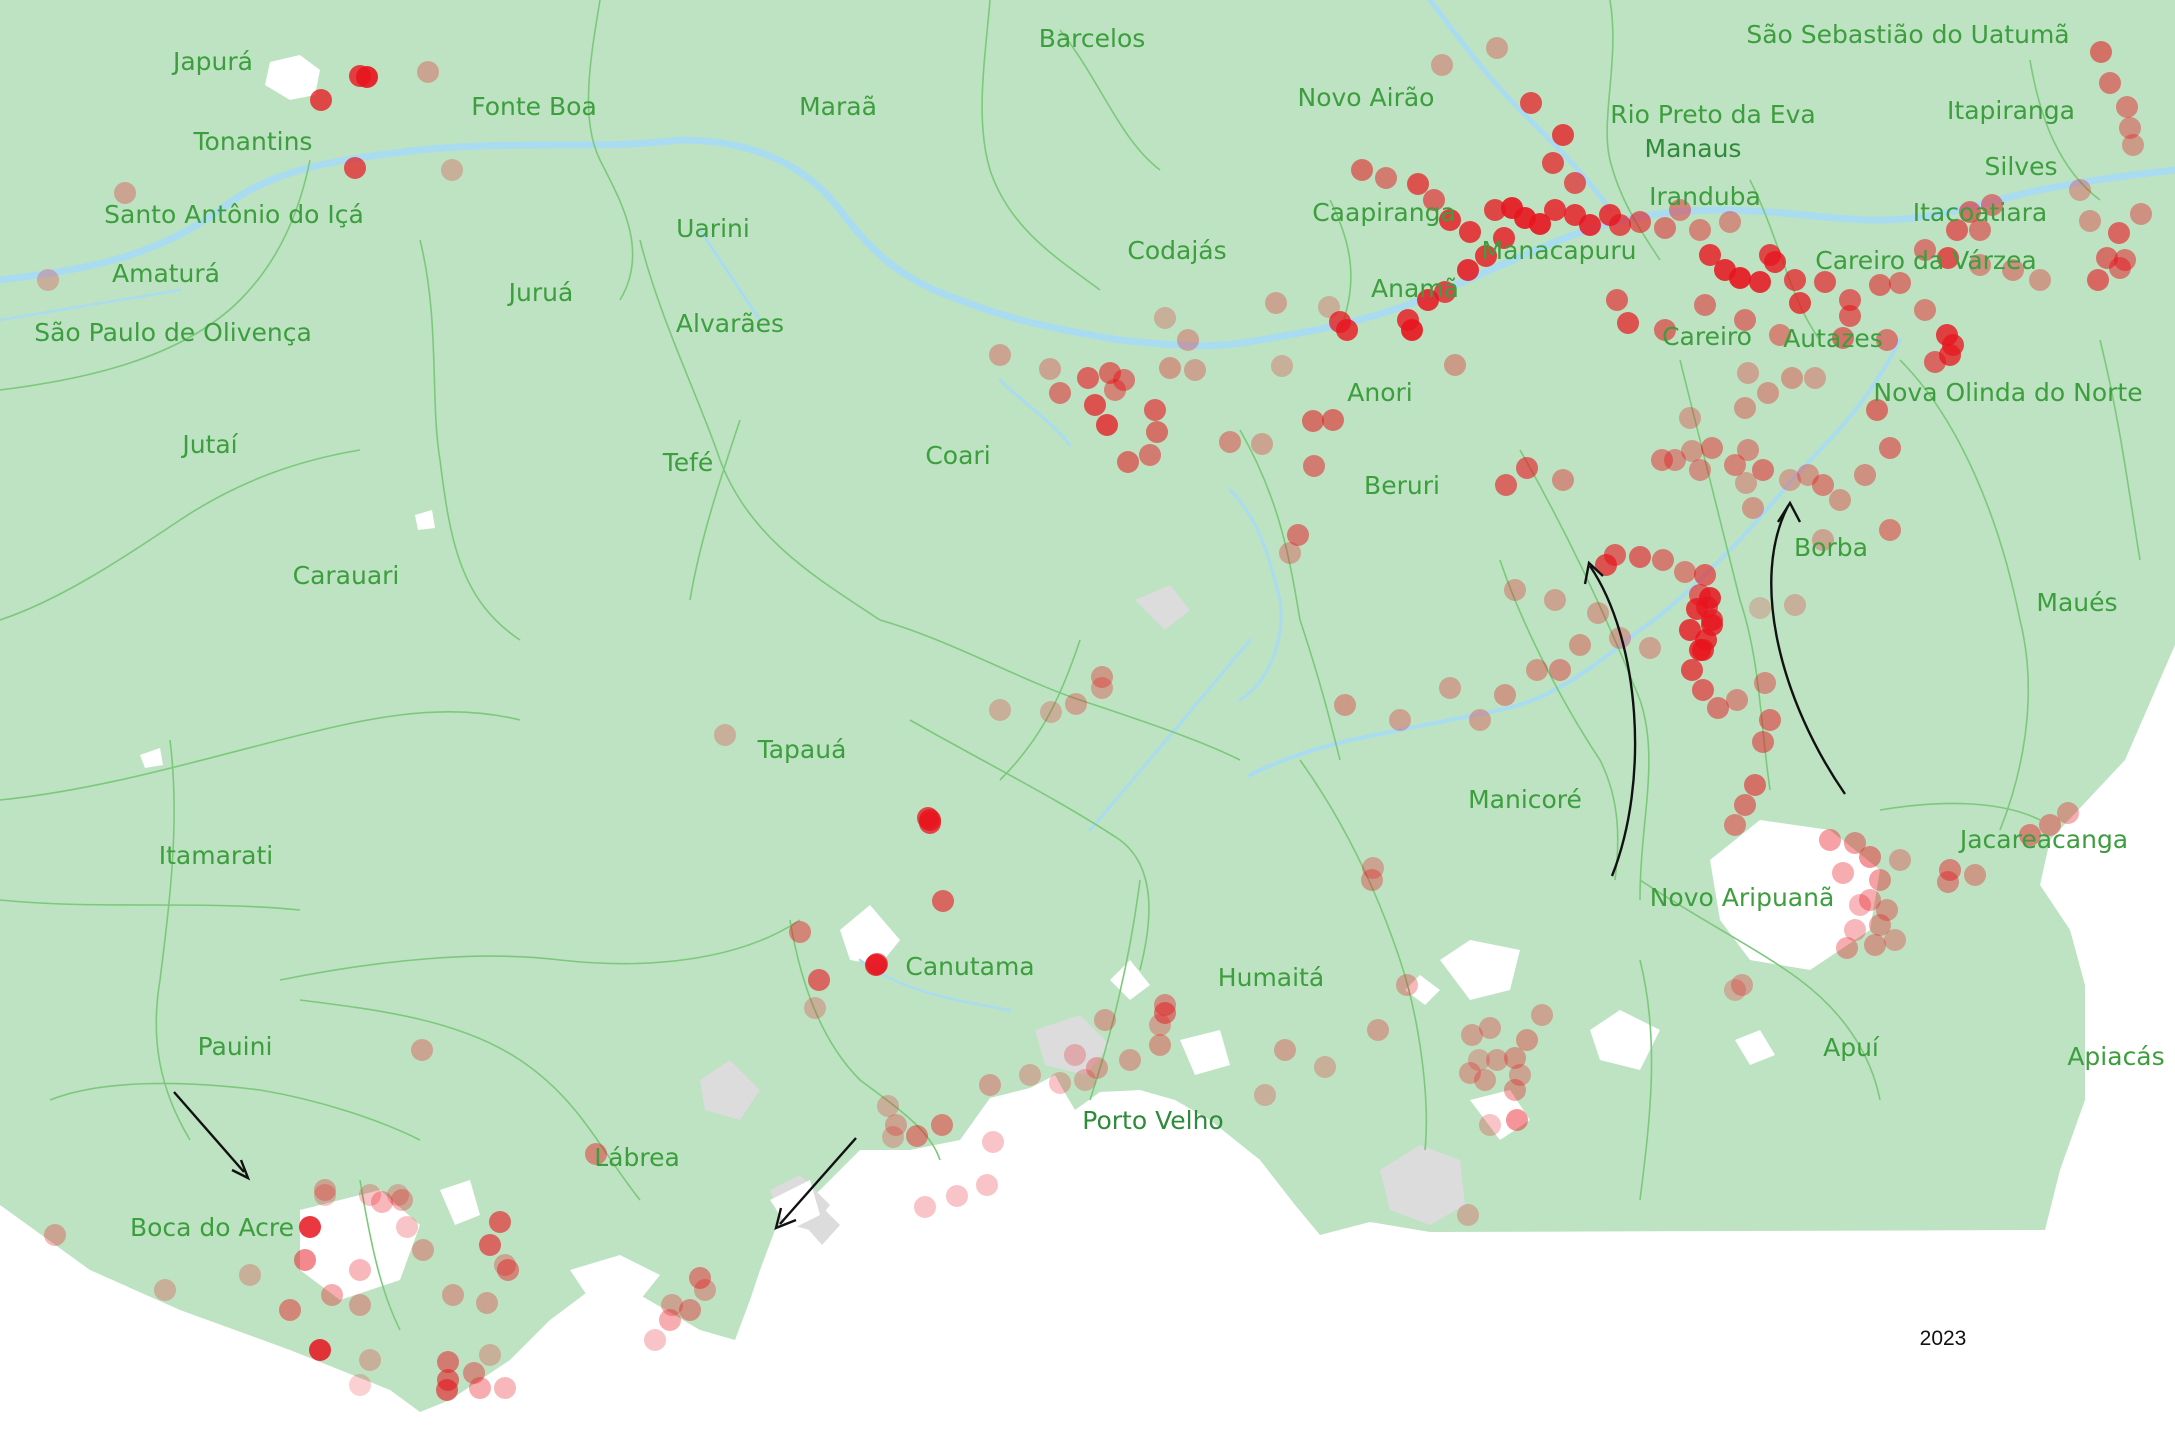 This screenshot has width=2175, height=1442. What do you see at coordinates (253, 141) in the screenshot?
I see `label-tonantins: Tonantins` at bounding box center [253, 141].